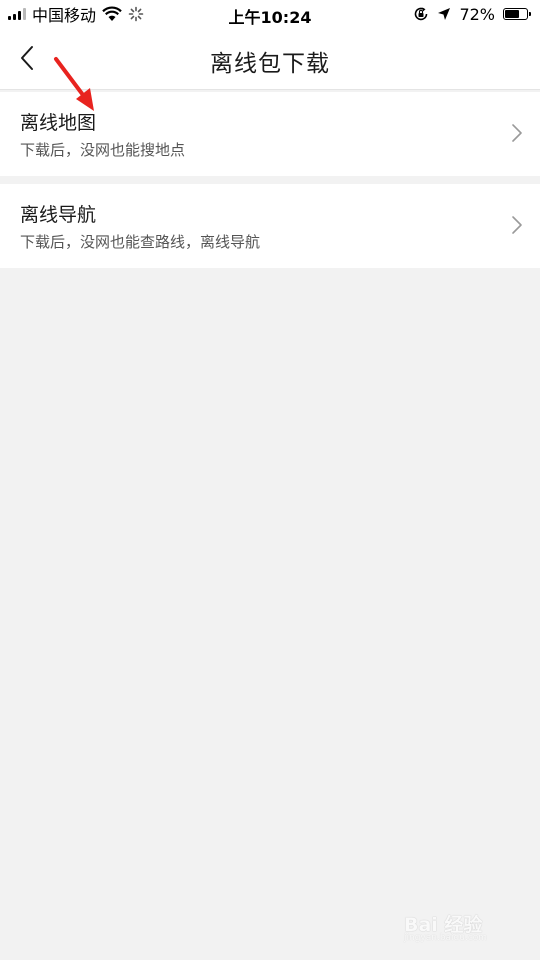 Image resolution: width=540 pixels, height=960 pixels. I want to click on list-item-offline-navigation: 离线导航 下载后，没网也能查路线，离线导航, so click(270, 226).